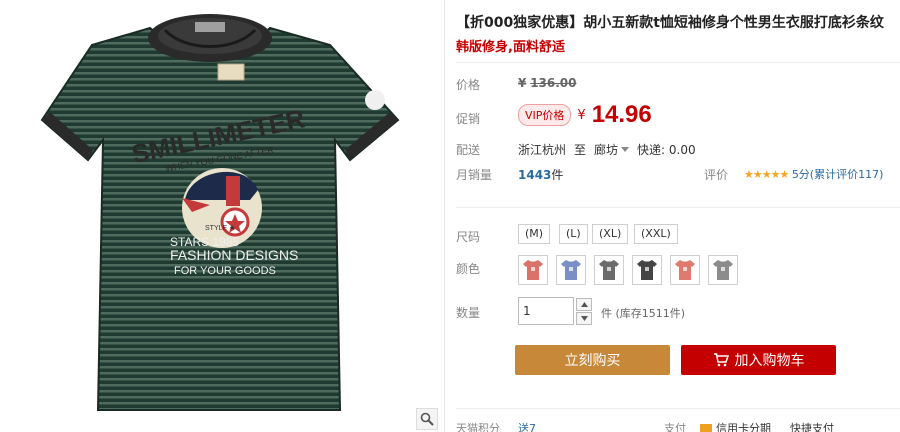 Image resolution: width=900 pixels, height=432 pixels. I want to click on blue-shirt-swatch, so click(571, 270).